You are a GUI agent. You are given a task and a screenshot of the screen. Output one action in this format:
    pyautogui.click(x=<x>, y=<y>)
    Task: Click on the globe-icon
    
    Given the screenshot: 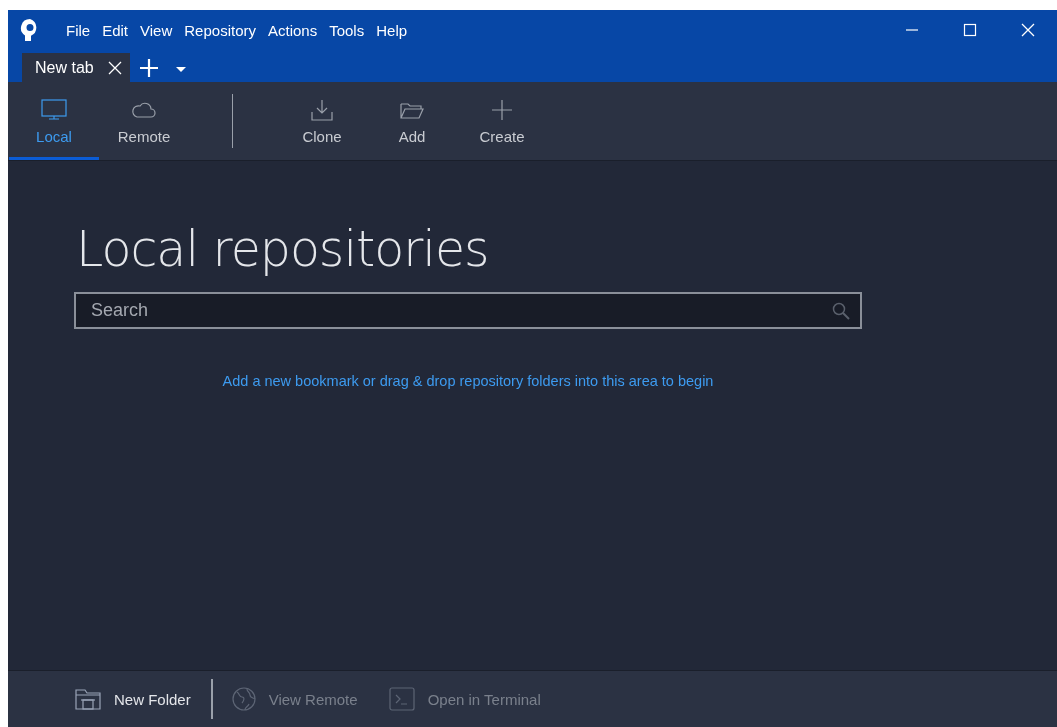 What is the action you would take?
    pyautogui.click(x=243, y=699)
    